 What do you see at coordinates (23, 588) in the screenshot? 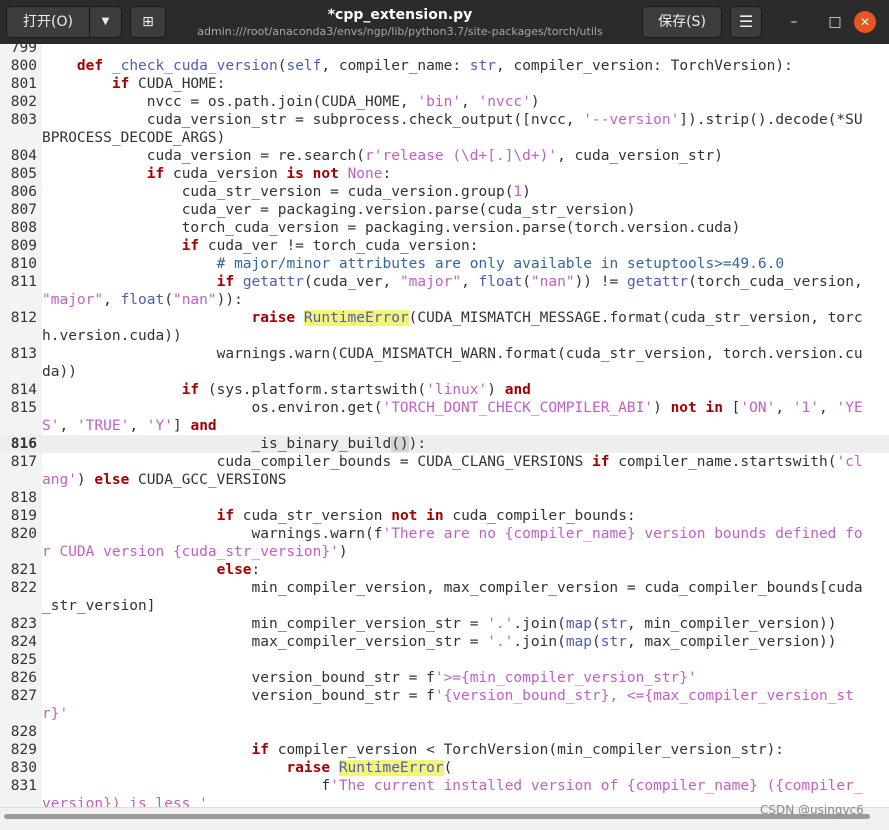
I see `line-number: 822` at bounding box center [23, 588].